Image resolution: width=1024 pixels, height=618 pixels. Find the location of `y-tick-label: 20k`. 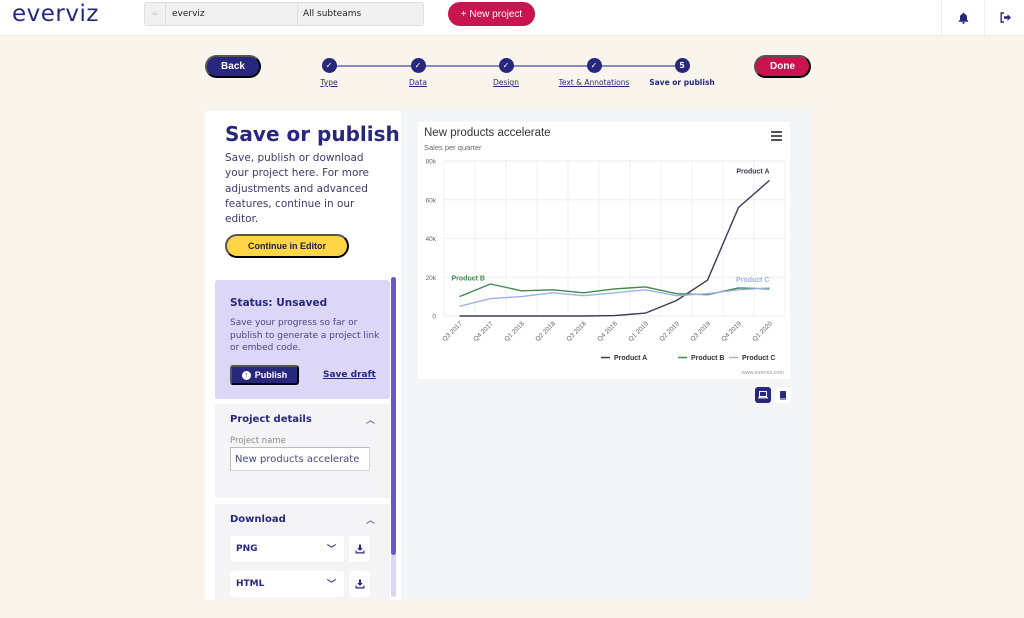

y-tick-label: 20k is located at coordinates (431, 278).